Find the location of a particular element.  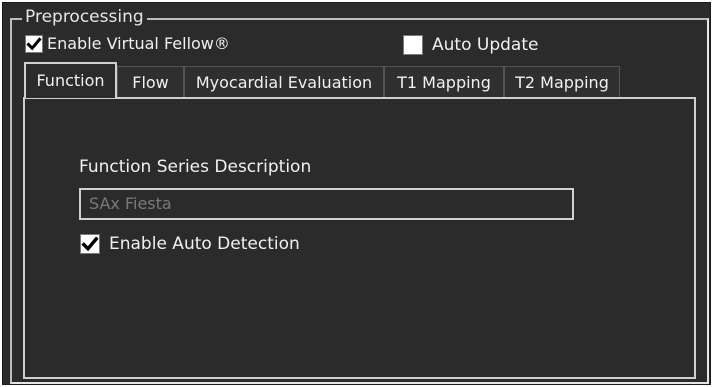

enable-auto-detection-checkbox is located at coordinates (90, 244).